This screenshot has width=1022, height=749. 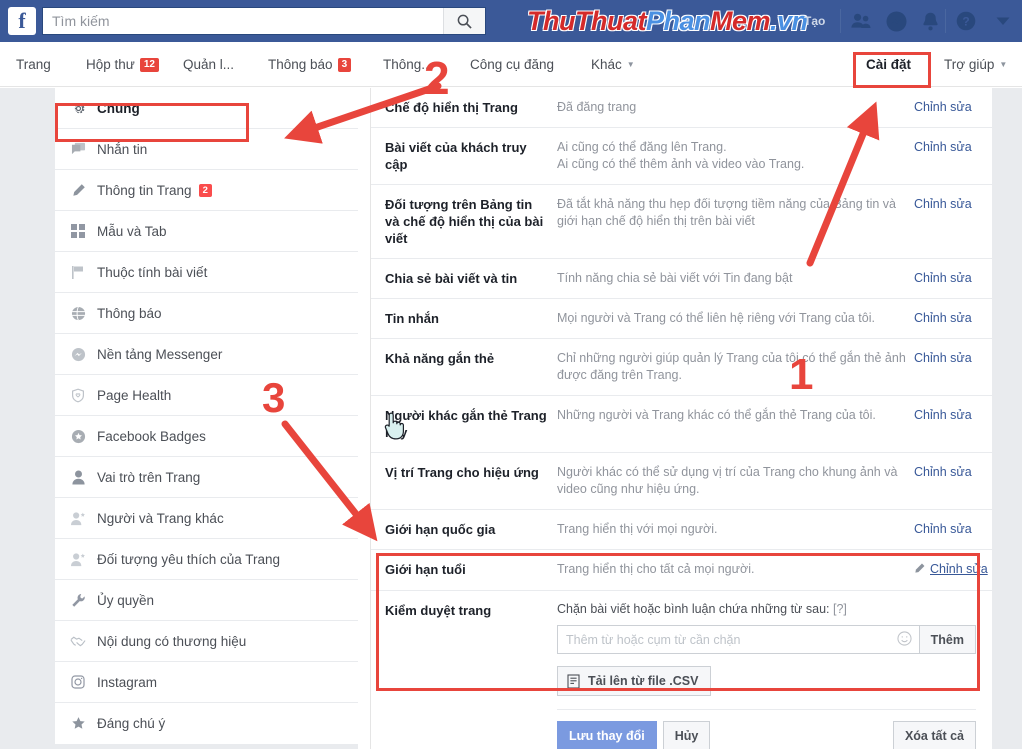 I want to click on add-word-button: Thêm, so click(x=947, y=639).